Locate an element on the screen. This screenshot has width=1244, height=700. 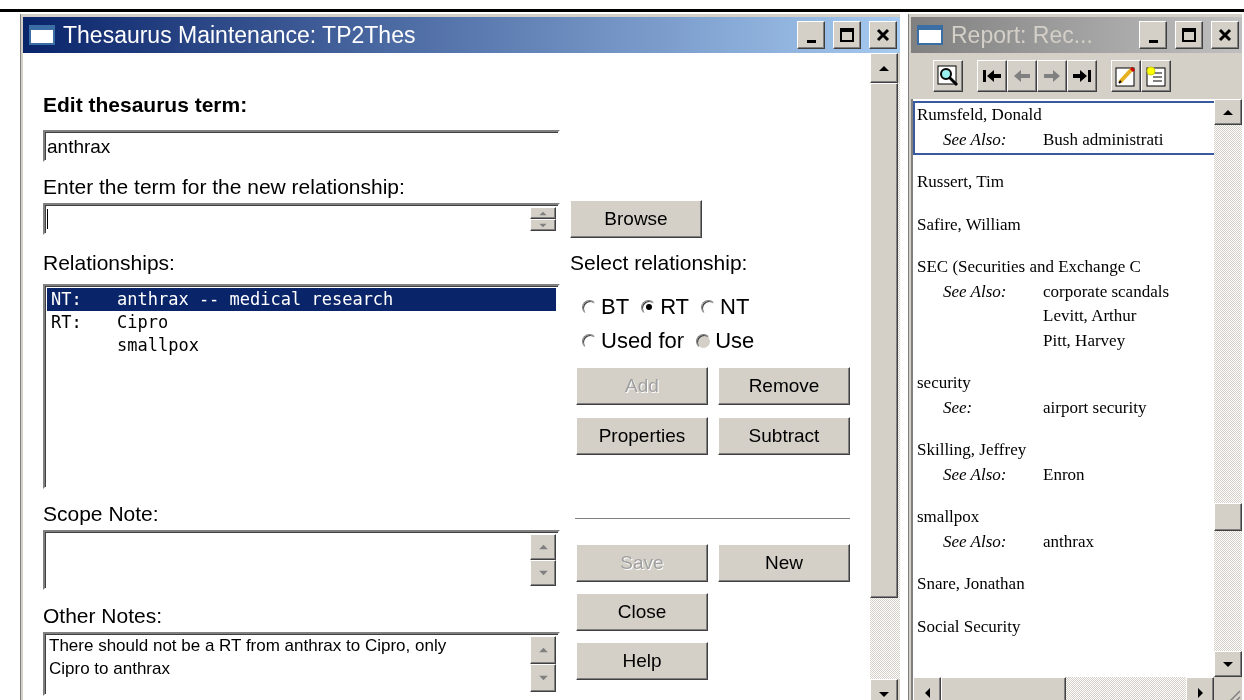
dialog-button: Remove is located at coordinates (784, 386).